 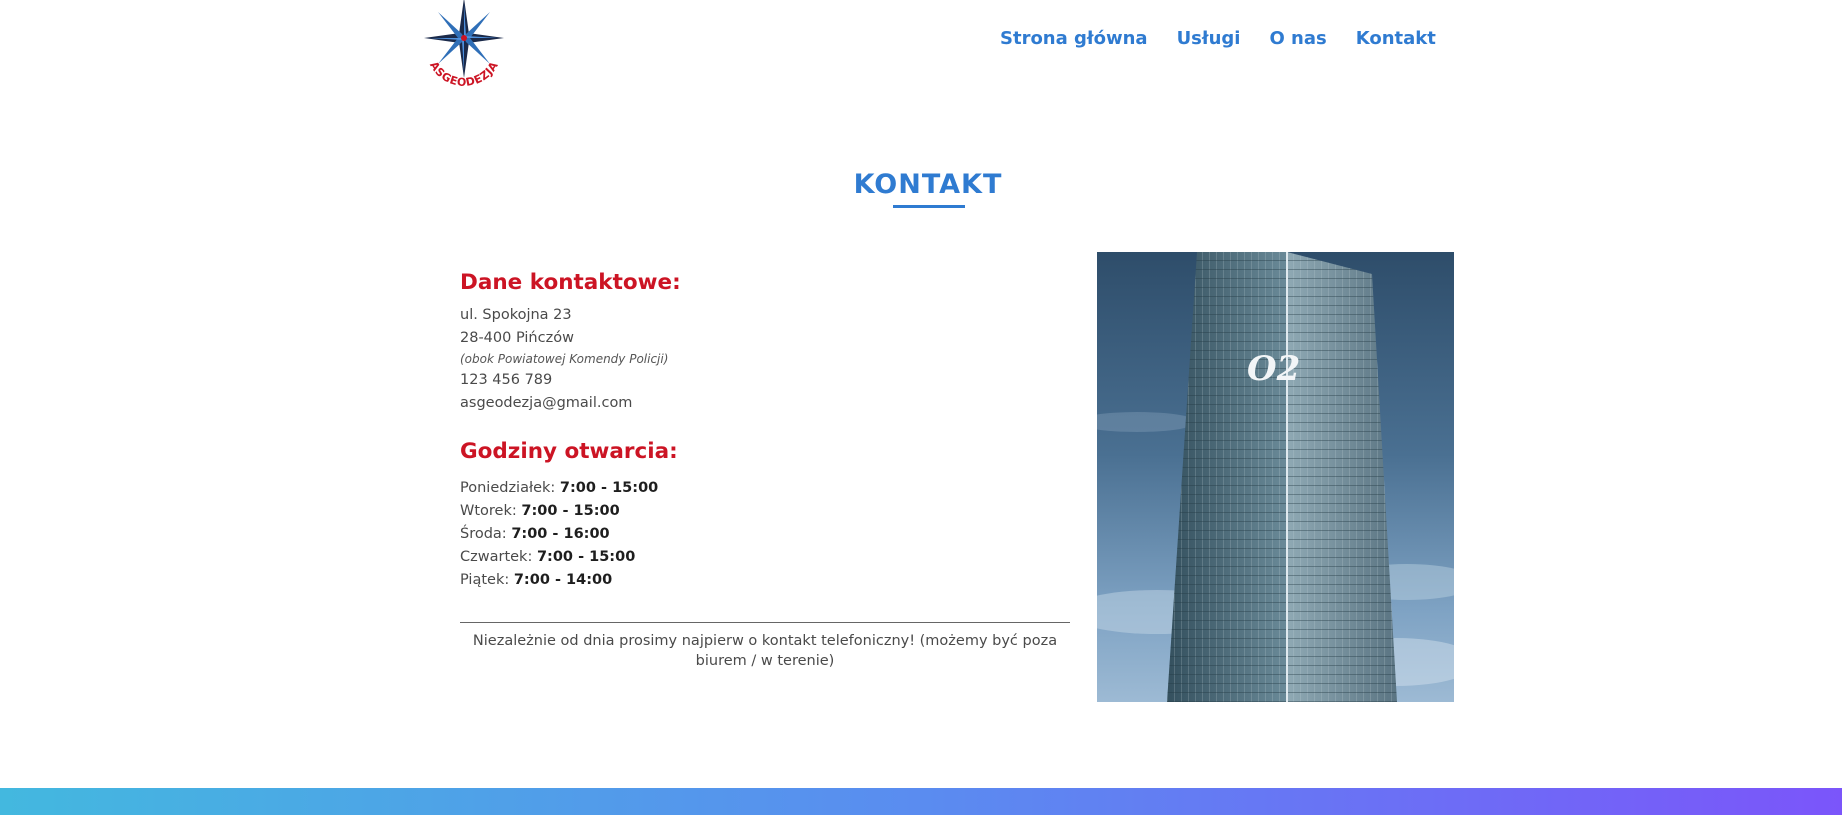 I want to click on day-label: Piątek:, so click(x=485, y=580).